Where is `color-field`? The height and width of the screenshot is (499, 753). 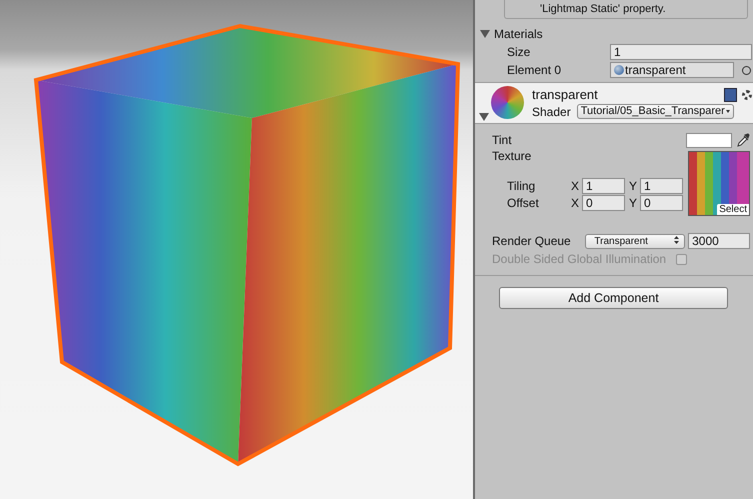 color-field is located at coordinates (709, 140).